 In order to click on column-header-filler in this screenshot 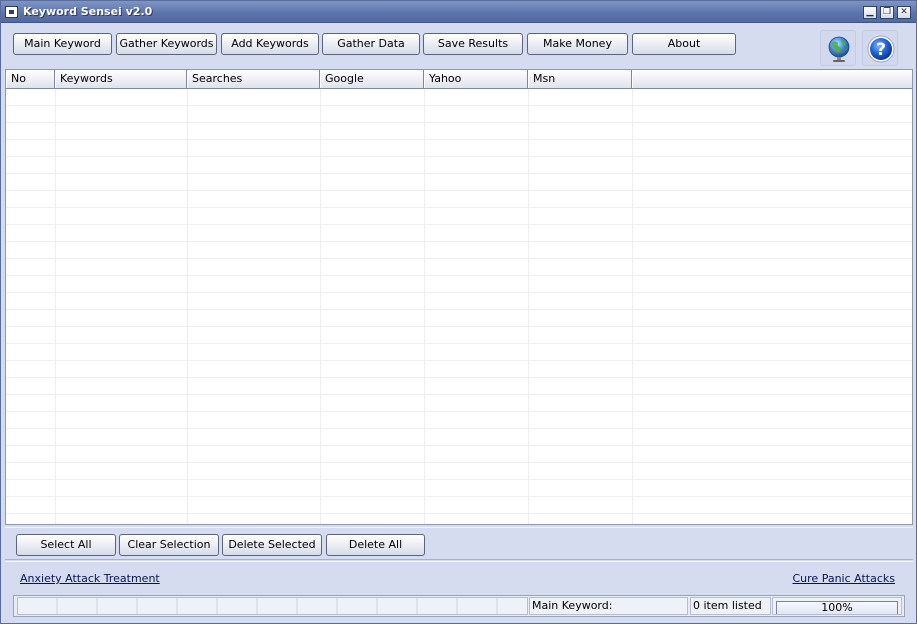, I will do `click(772, 79)`.